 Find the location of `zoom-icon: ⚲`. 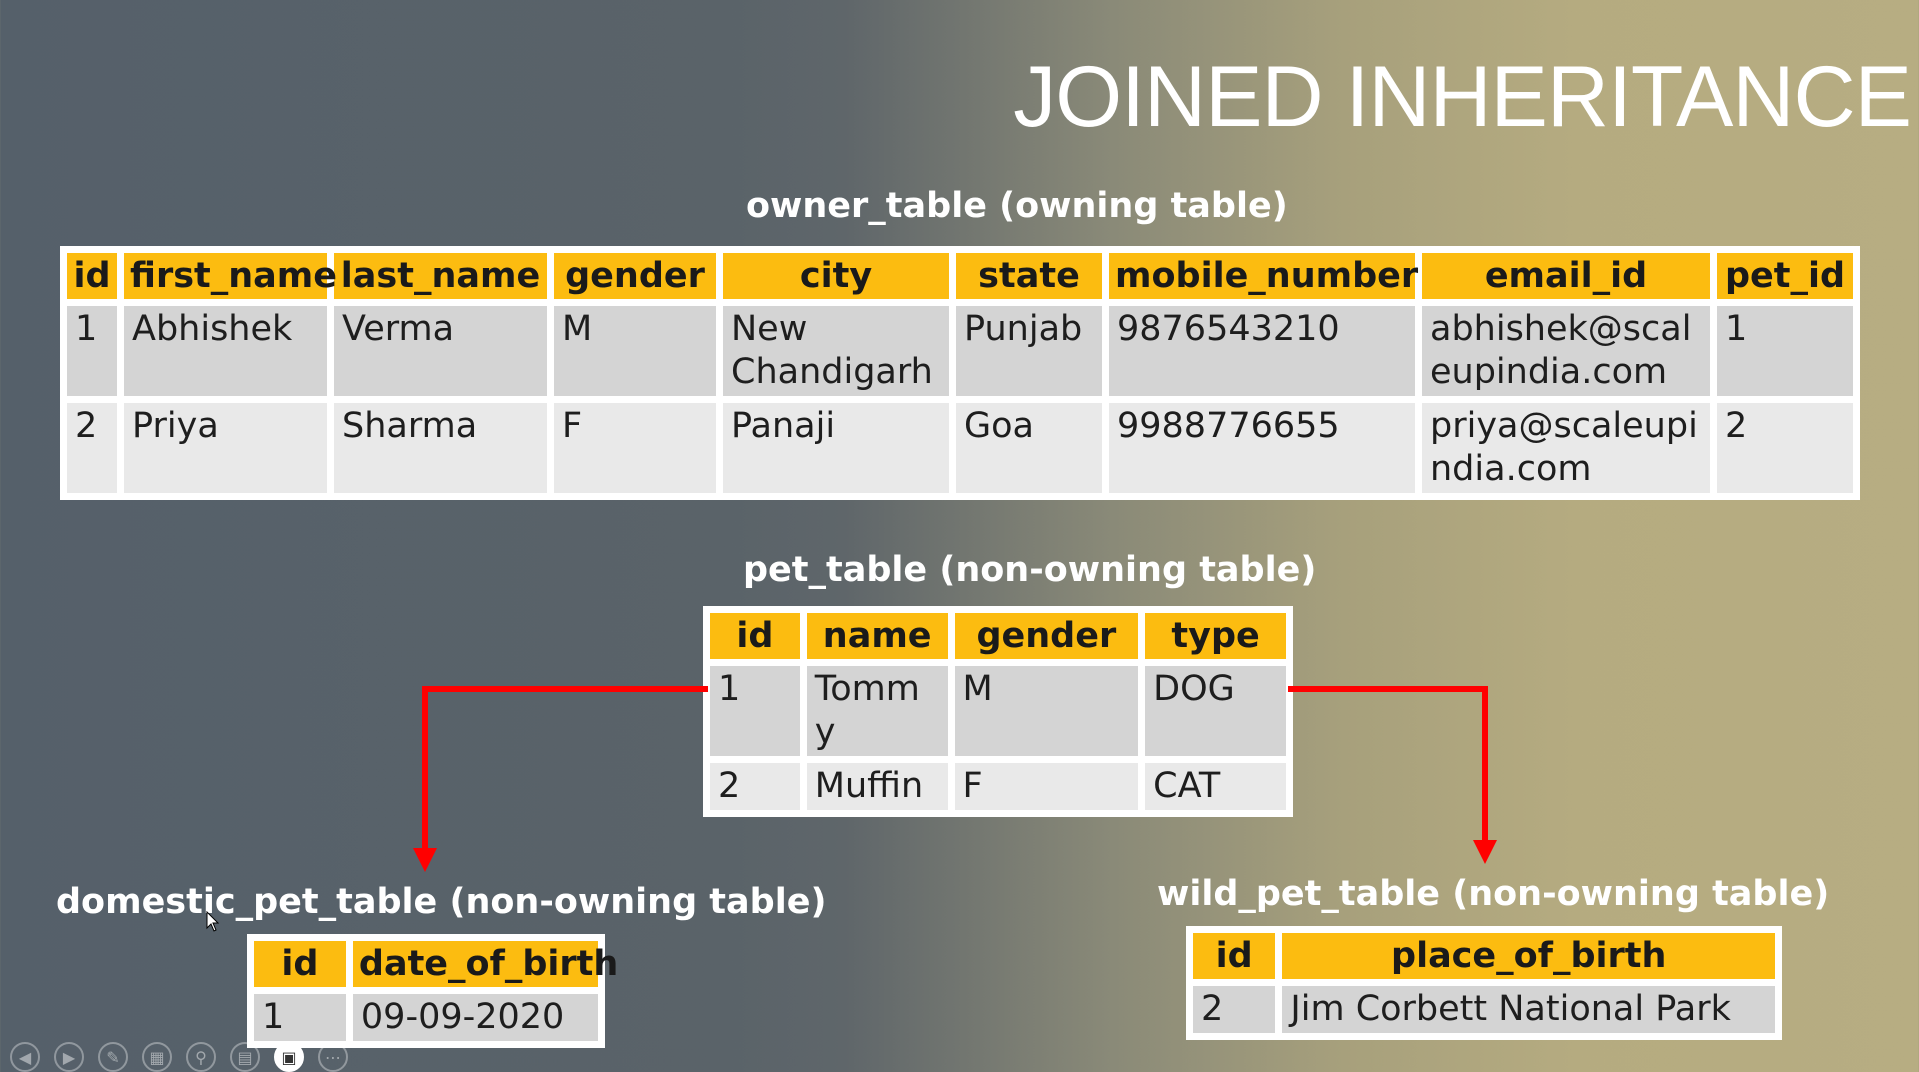

zoom-icon: ⚲ is located at coordinates (201, 1057).